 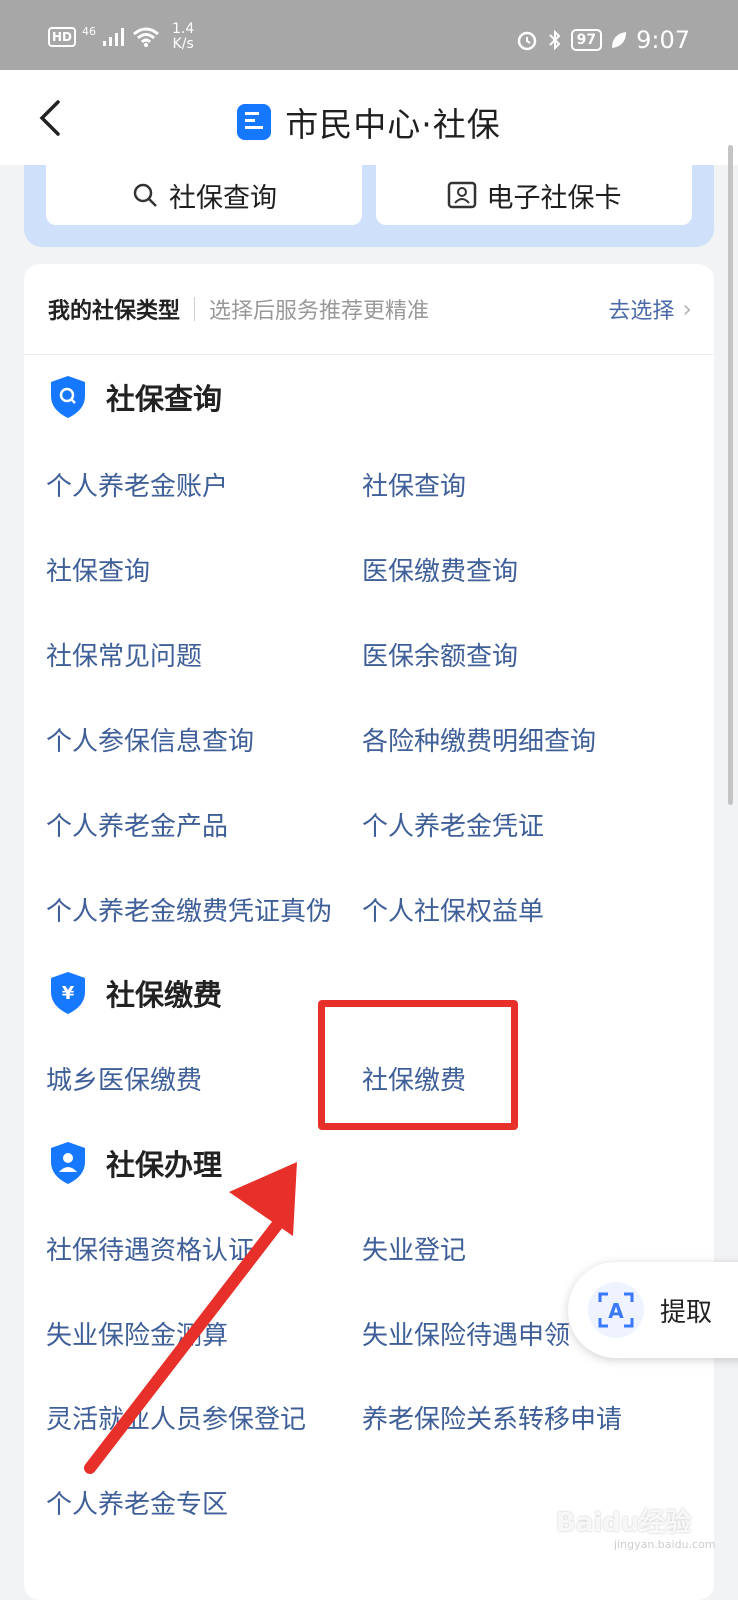 I want to click on service-link: 个人养老金缴费凭证真伪, so click(x=189, y=909).